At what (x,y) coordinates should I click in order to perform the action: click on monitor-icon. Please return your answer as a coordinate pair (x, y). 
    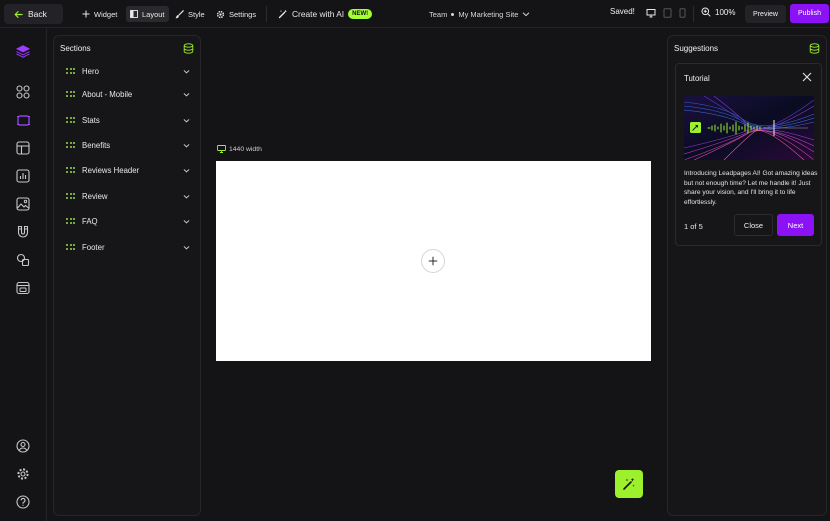
    Looking at the image, I should click on (221, 149).